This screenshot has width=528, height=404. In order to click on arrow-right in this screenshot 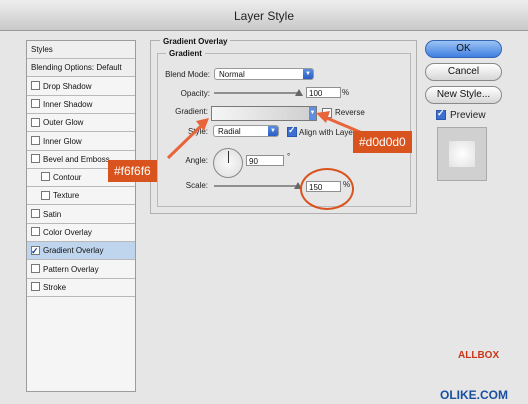, I will do `click(341, 124)`.